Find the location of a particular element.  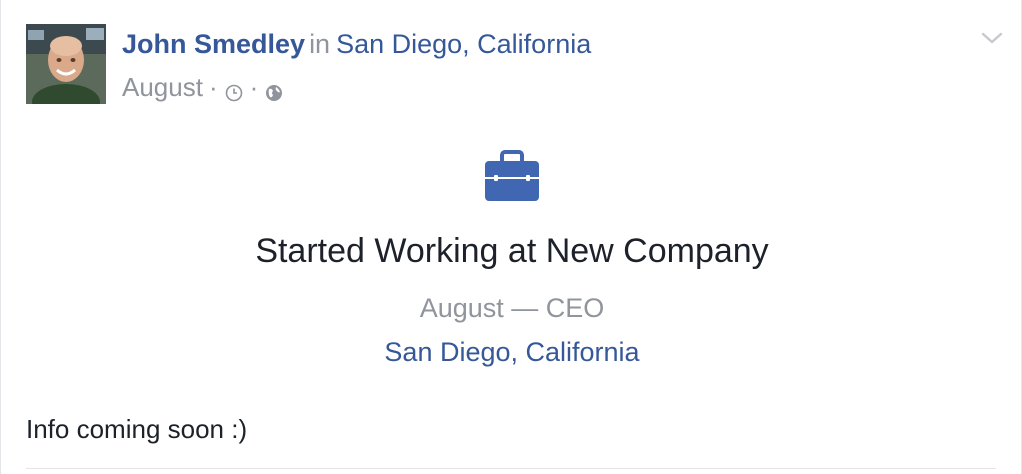

briefcase-icon is located at coordinates (512, 176).